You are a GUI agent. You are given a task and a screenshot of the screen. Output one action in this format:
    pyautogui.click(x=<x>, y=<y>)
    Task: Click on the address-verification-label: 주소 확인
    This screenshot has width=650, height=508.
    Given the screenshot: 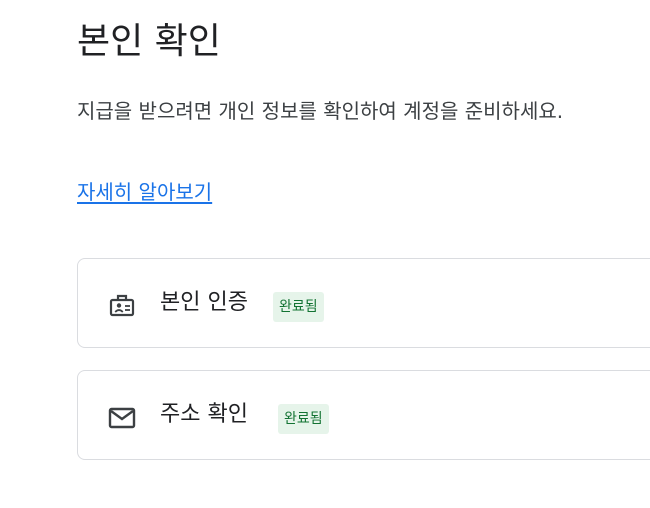 What is the action you would take?
    pyautogui.click(x=204, y=414)
    